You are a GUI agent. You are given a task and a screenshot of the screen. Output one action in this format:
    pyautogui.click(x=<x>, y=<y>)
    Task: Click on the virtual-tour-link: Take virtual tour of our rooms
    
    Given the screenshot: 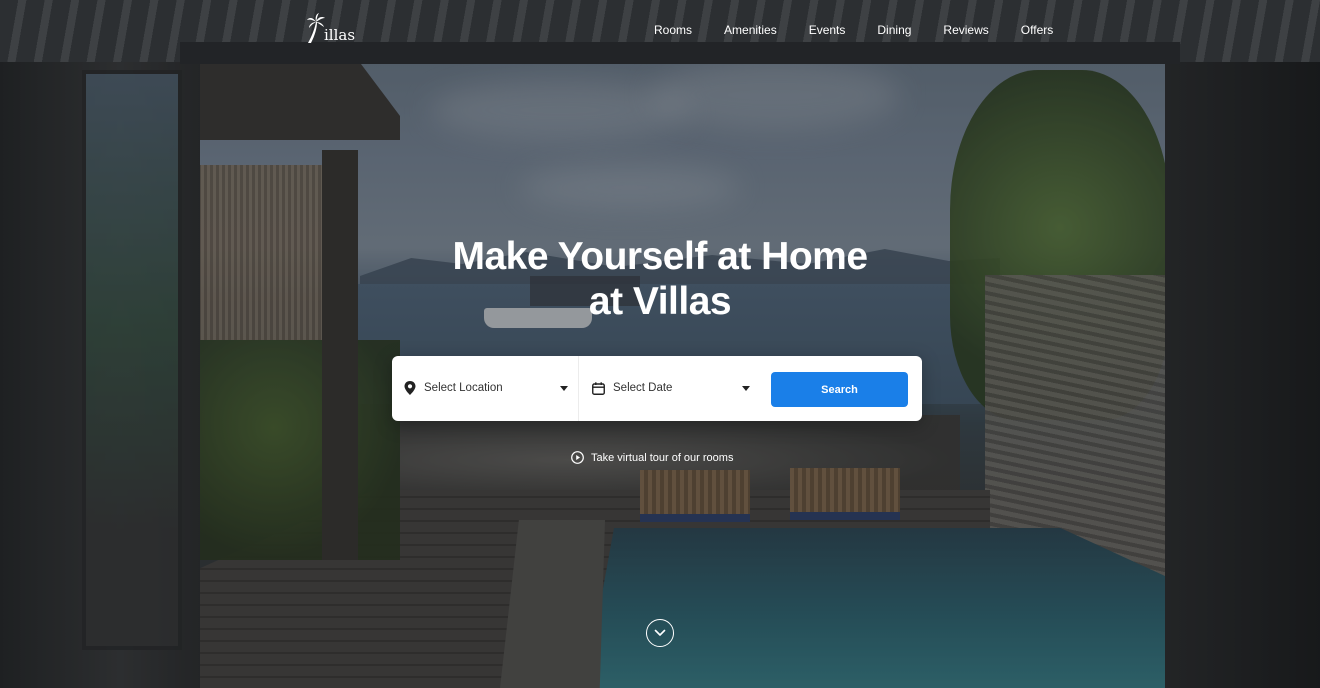 What is the action you would take?
    pyautogui.click(x=652, y=457)
    